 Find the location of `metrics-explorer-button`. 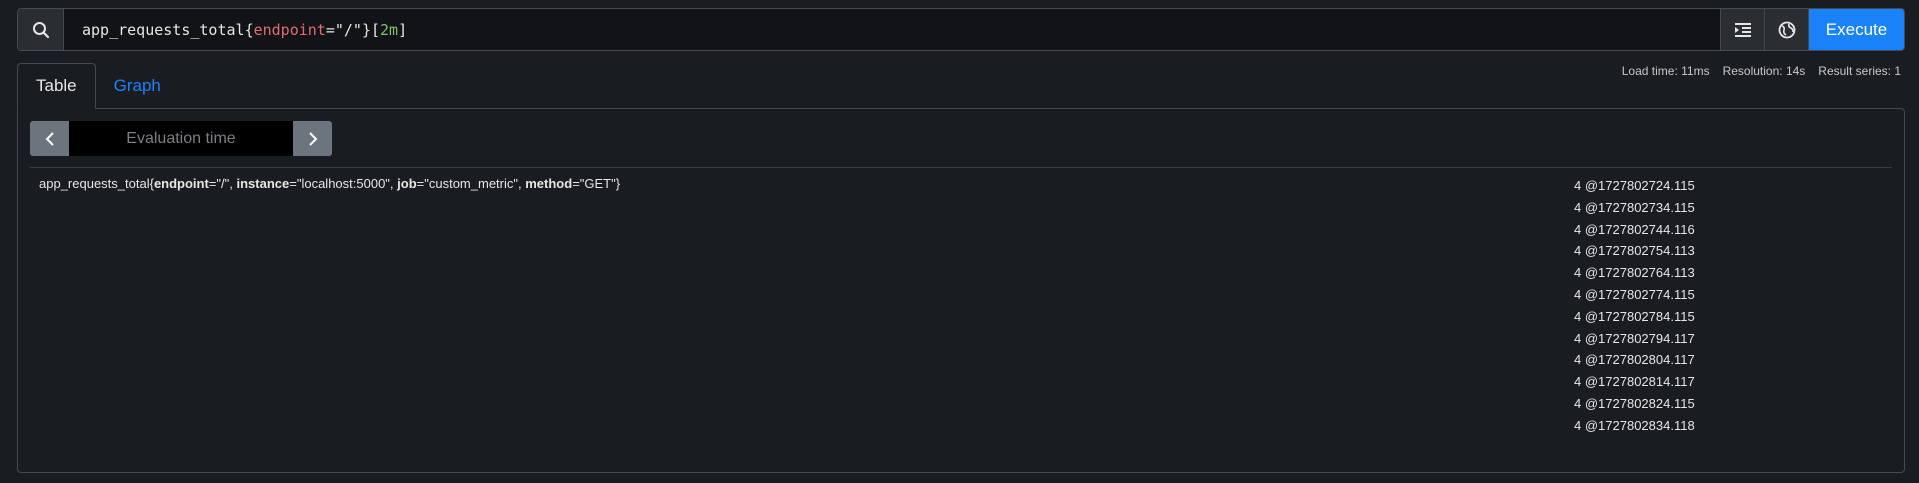

metrics-explorer-button is located at coordinates (1786, 29).